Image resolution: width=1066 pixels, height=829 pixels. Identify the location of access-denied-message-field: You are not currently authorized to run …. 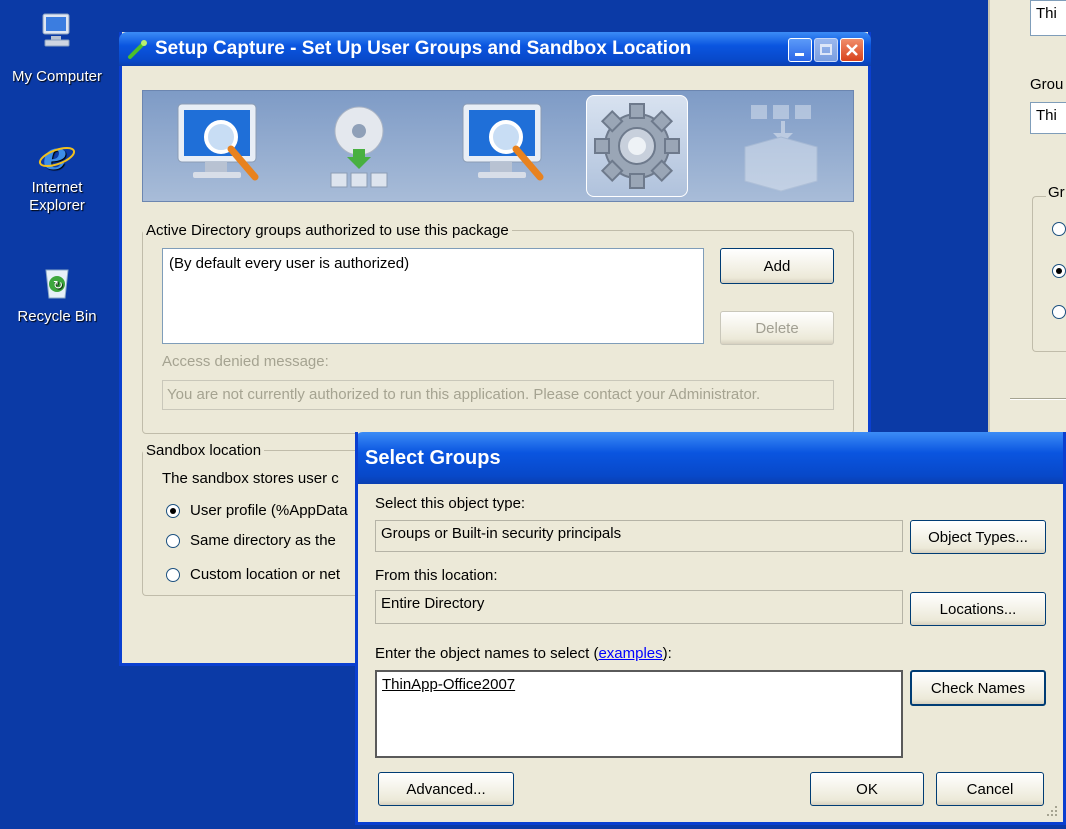
(498, 395).